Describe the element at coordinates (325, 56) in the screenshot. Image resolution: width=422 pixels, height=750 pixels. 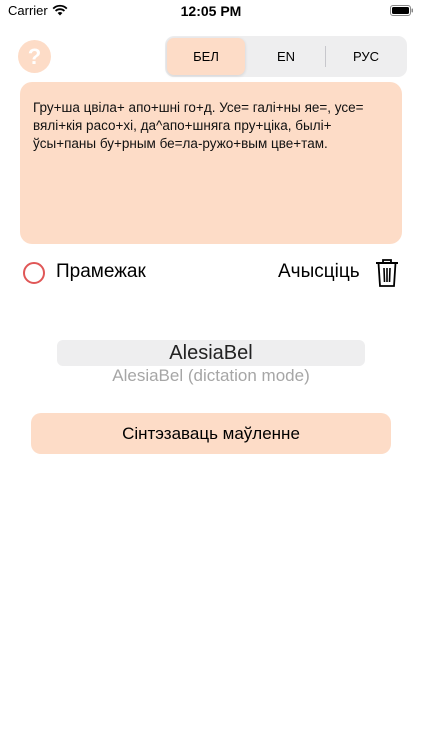
I see `segment-divider` at that location.